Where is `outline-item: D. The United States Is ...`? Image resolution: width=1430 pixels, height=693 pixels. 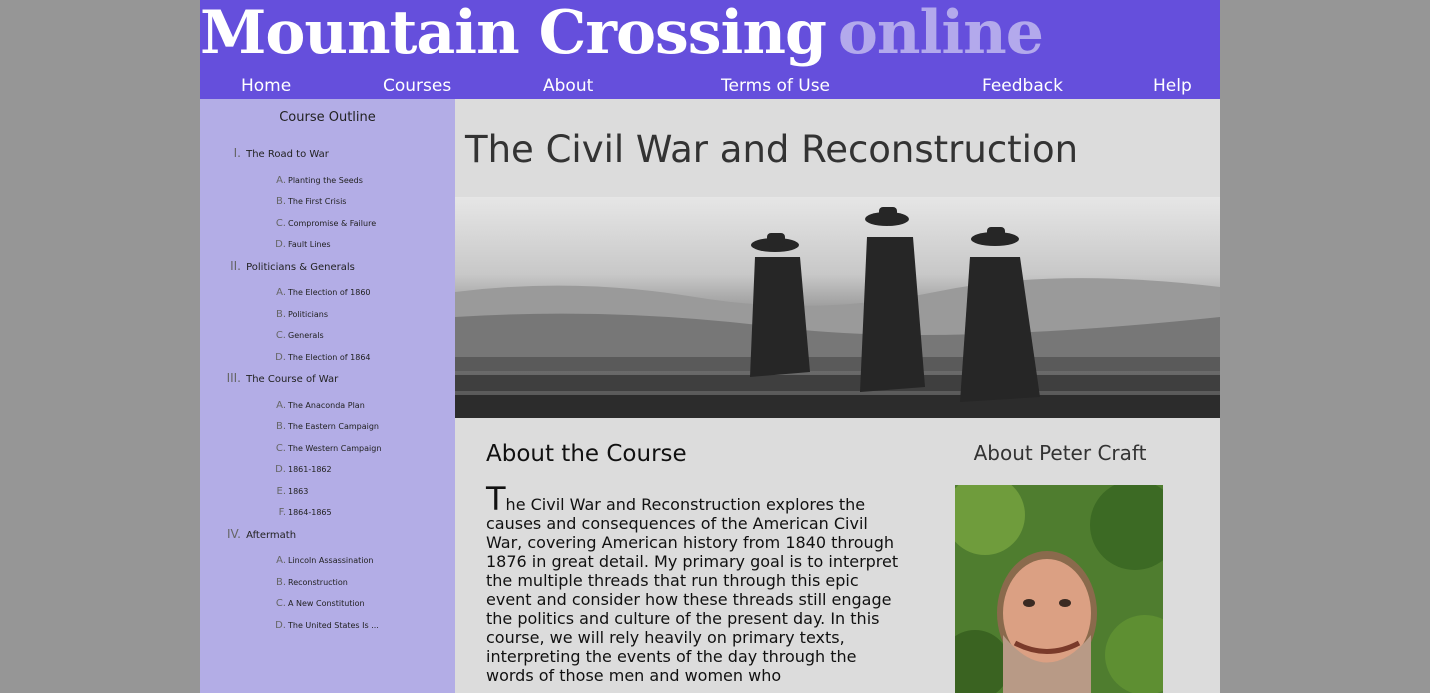 outline-item: D. The United States Is ... is located at coordinates (326, 622).